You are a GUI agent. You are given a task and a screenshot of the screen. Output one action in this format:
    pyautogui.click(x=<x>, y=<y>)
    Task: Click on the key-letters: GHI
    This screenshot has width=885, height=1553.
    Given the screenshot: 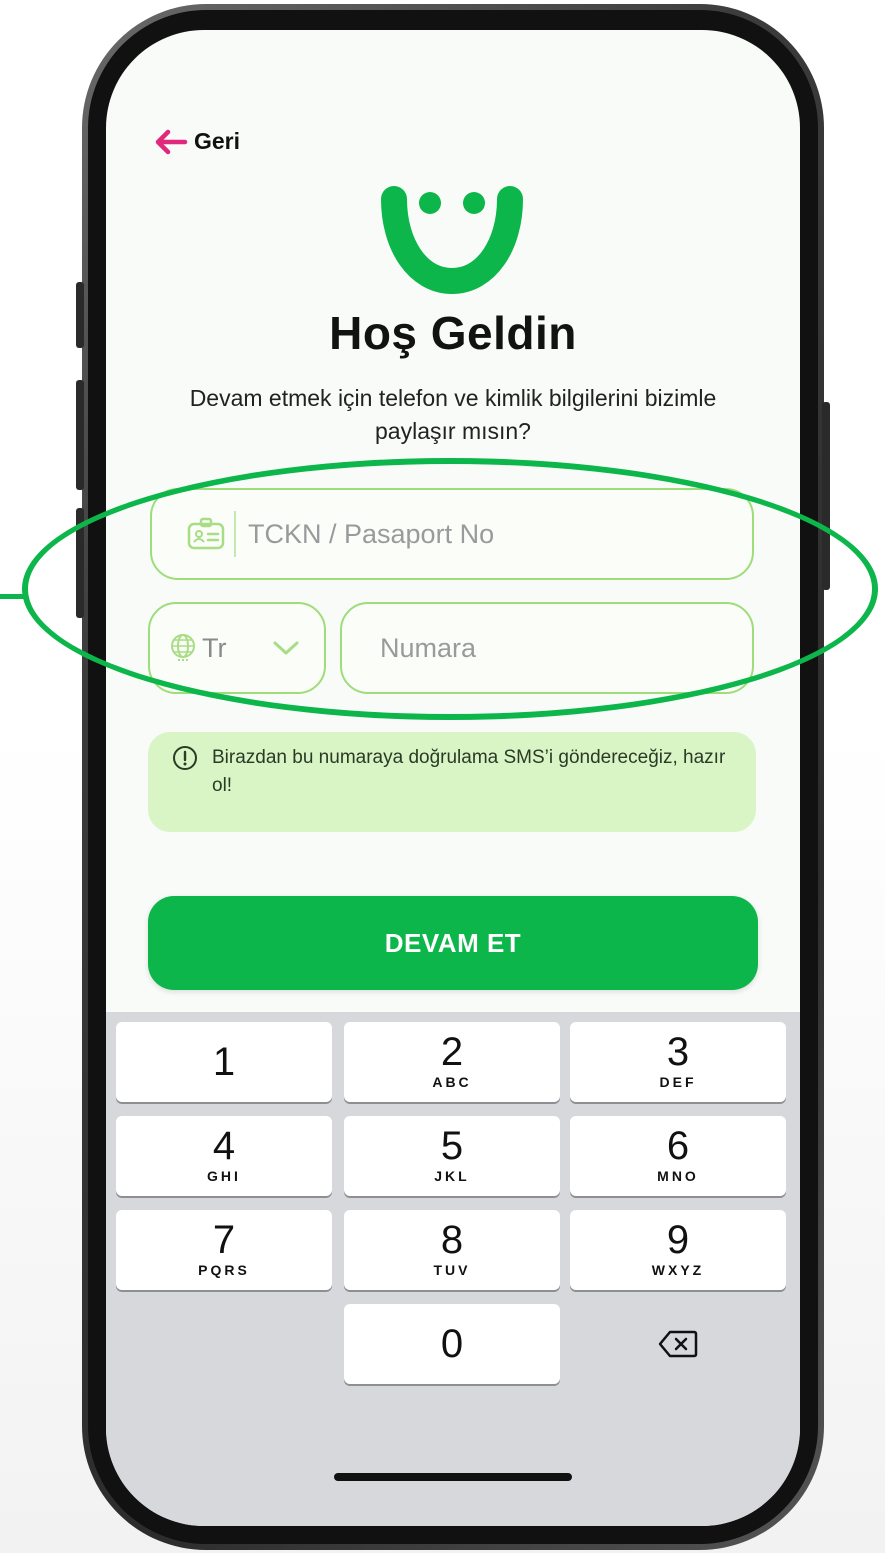 What is the action you would take?
    pyautogui.click(x=224, y=1176)
    